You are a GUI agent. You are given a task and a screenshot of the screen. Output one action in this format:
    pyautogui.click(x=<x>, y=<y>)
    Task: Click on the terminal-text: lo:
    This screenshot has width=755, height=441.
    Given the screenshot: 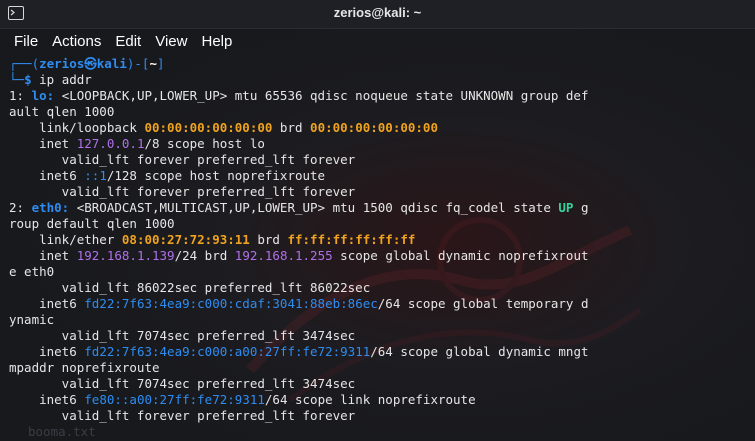 What is the action you would take?
    pyautogui.click(x=46, y=95)
    